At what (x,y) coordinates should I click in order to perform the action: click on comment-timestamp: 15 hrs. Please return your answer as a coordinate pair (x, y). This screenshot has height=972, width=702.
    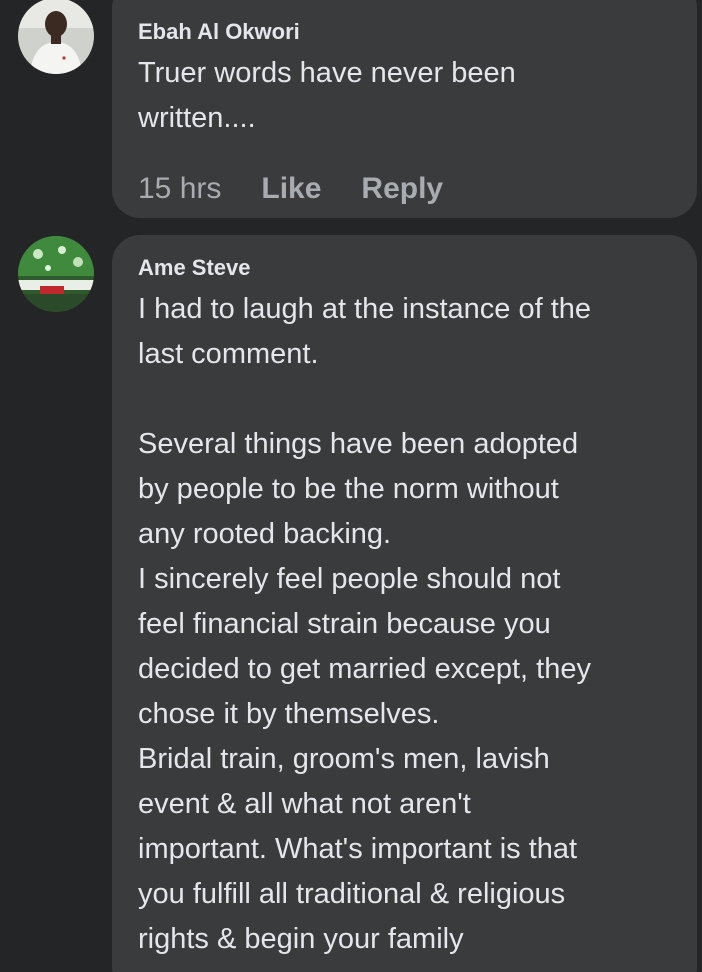
    Looking at the image, I should click on (179, 189).